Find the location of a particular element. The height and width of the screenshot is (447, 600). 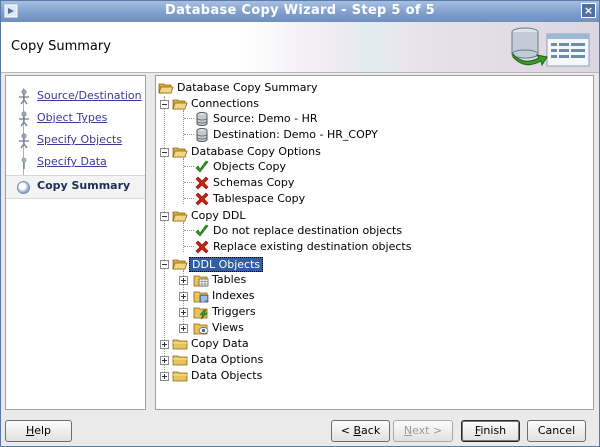

tree-node-label: Triggers is located at coordinates (234, 311).